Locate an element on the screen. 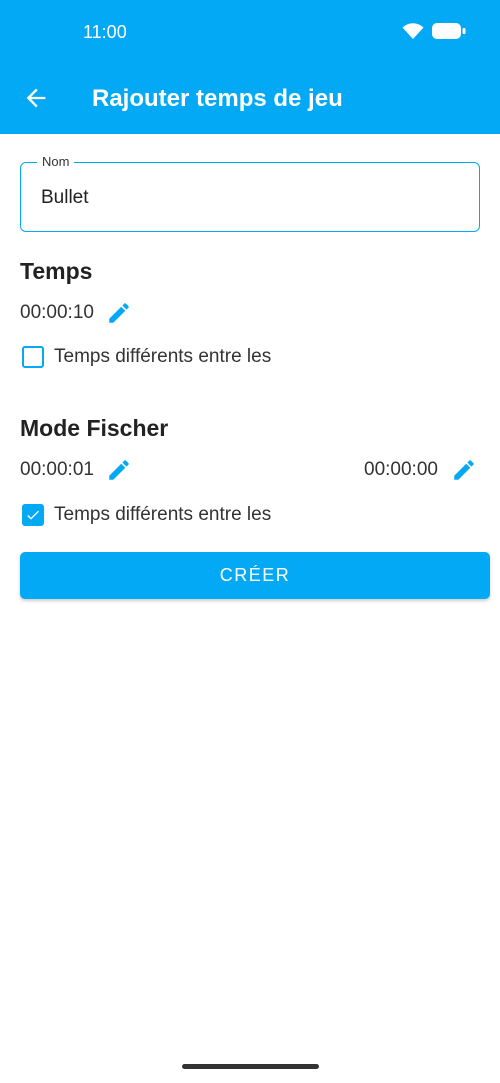  check-icon is located at coordinates (33, 515).